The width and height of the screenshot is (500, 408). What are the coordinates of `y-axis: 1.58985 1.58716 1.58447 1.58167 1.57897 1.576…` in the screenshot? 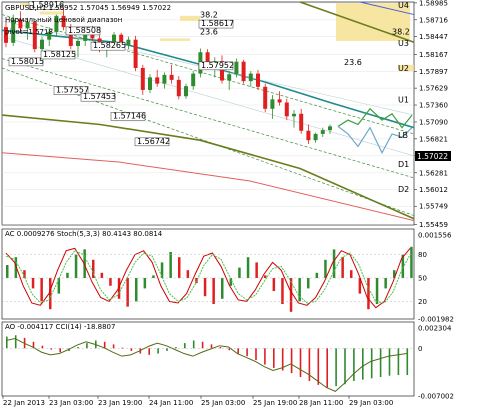 It's located at (431, 114).